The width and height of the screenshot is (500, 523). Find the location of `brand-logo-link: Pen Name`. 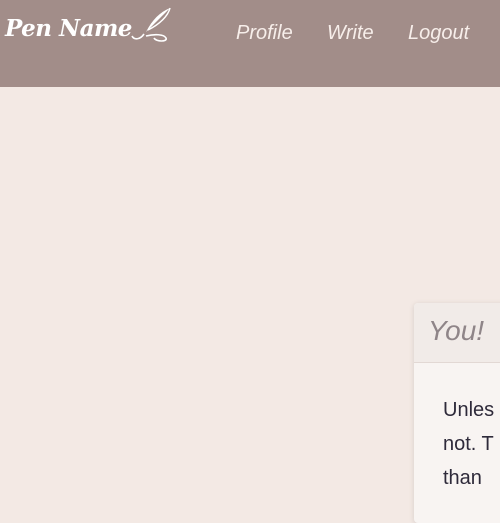

brand-logo-link: Pen Name is located at coordinates (90, 26).